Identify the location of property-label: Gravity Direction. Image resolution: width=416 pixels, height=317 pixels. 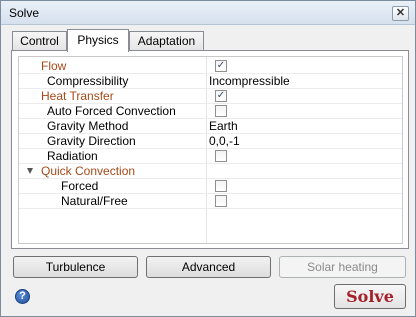
(91, 141).